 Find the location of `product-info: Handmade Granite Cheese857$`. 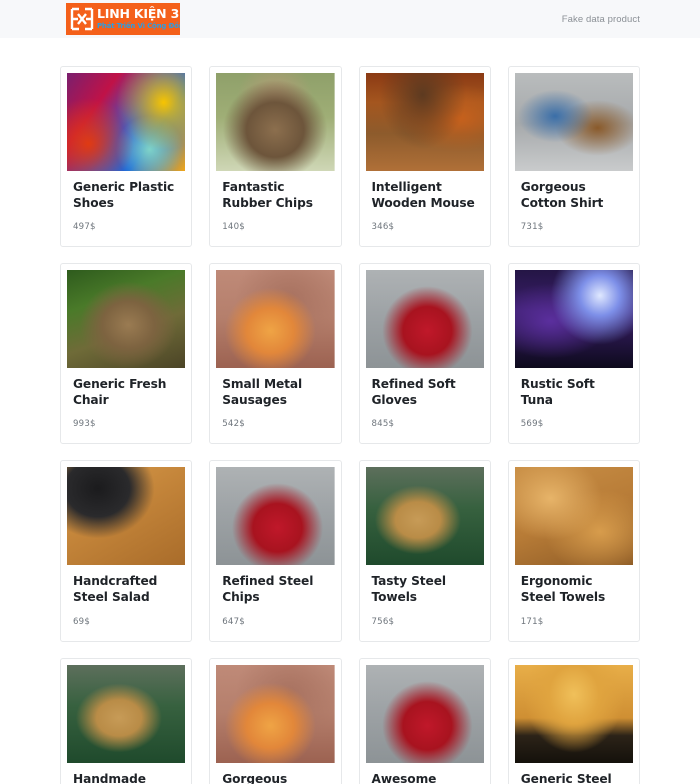

product-info: Handmade Granite Cheese857$ is located at coordinates (126, 773).